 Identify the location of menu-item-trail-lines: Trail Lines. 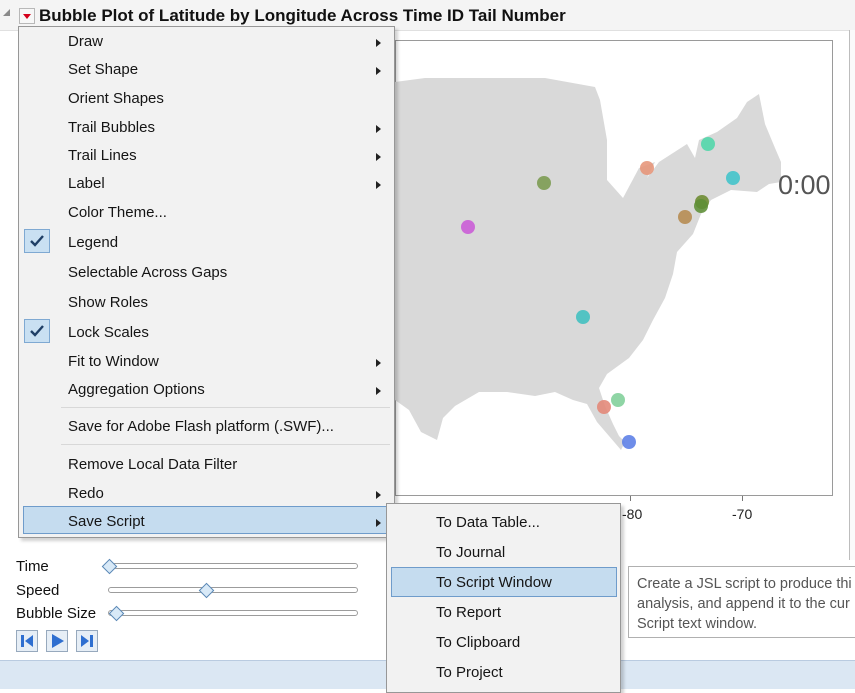
(206, 158).